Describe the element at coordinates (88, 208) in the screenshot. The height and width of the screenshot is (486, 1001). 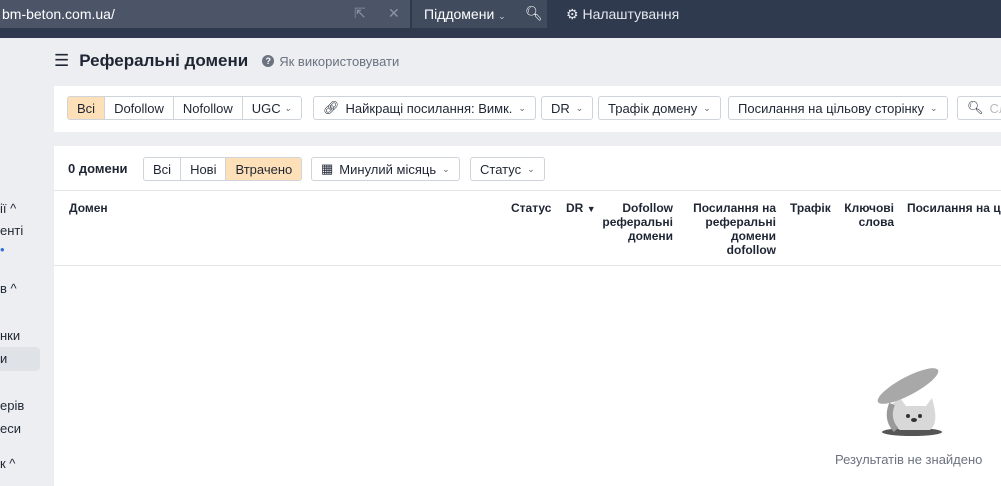
I see `column-domain: Домен` at that location.